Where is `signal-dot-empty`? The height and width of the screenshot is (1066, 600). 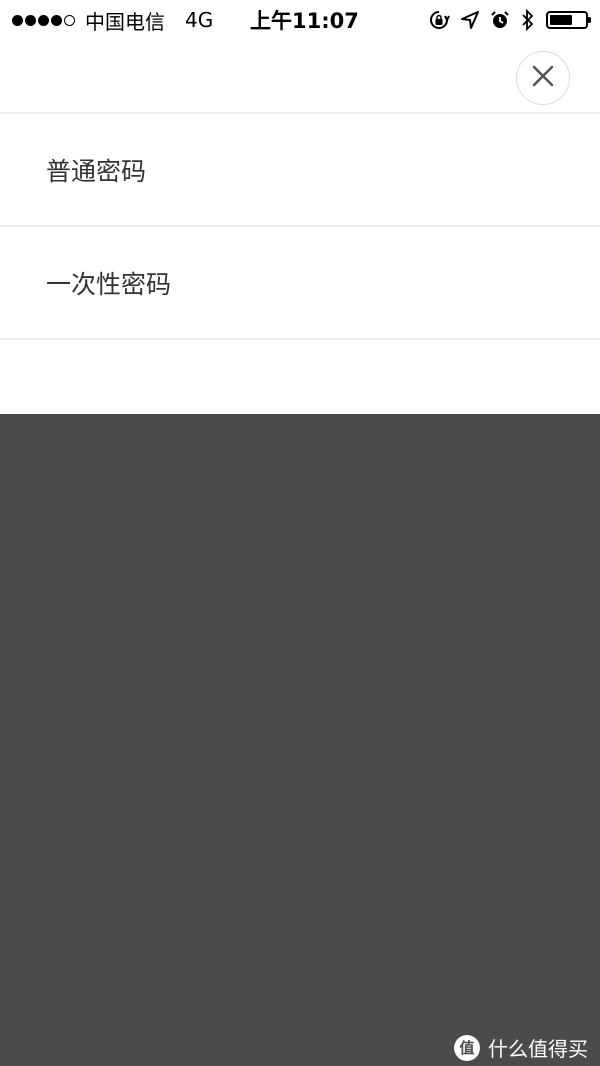 signal-dot-empty is located at coordinates (69, 20).